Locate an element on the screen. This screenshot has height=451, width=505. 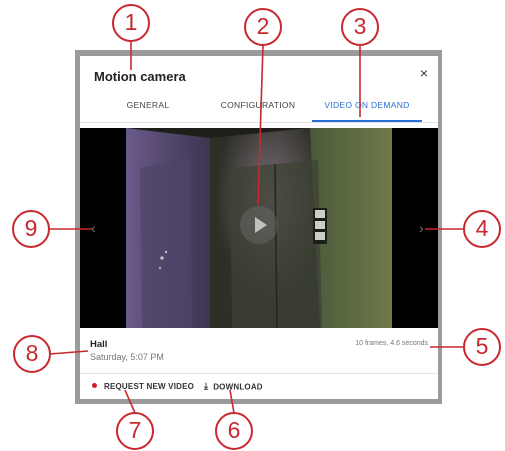
location-name: Hall is located at coordinates (99, 344).